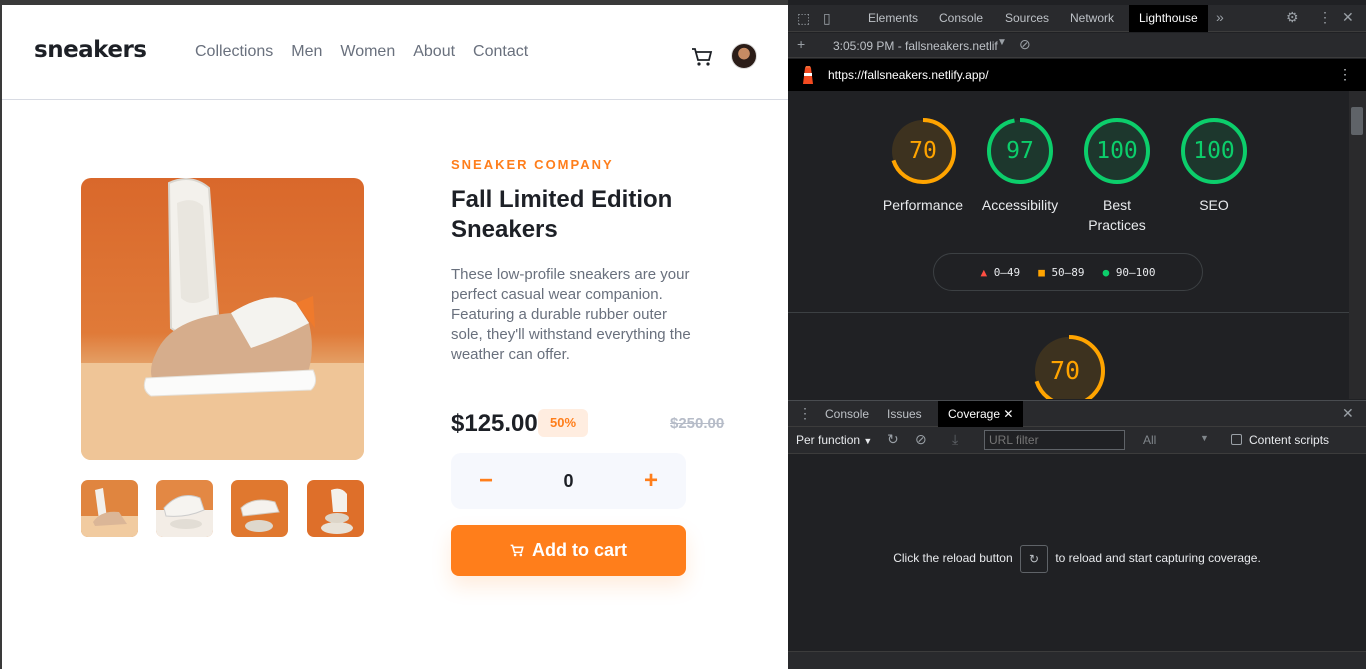  What do you see at coordinates (801, 44) in the screenshot?
I see `plus-icon: +` at bounding box center [801, 44].